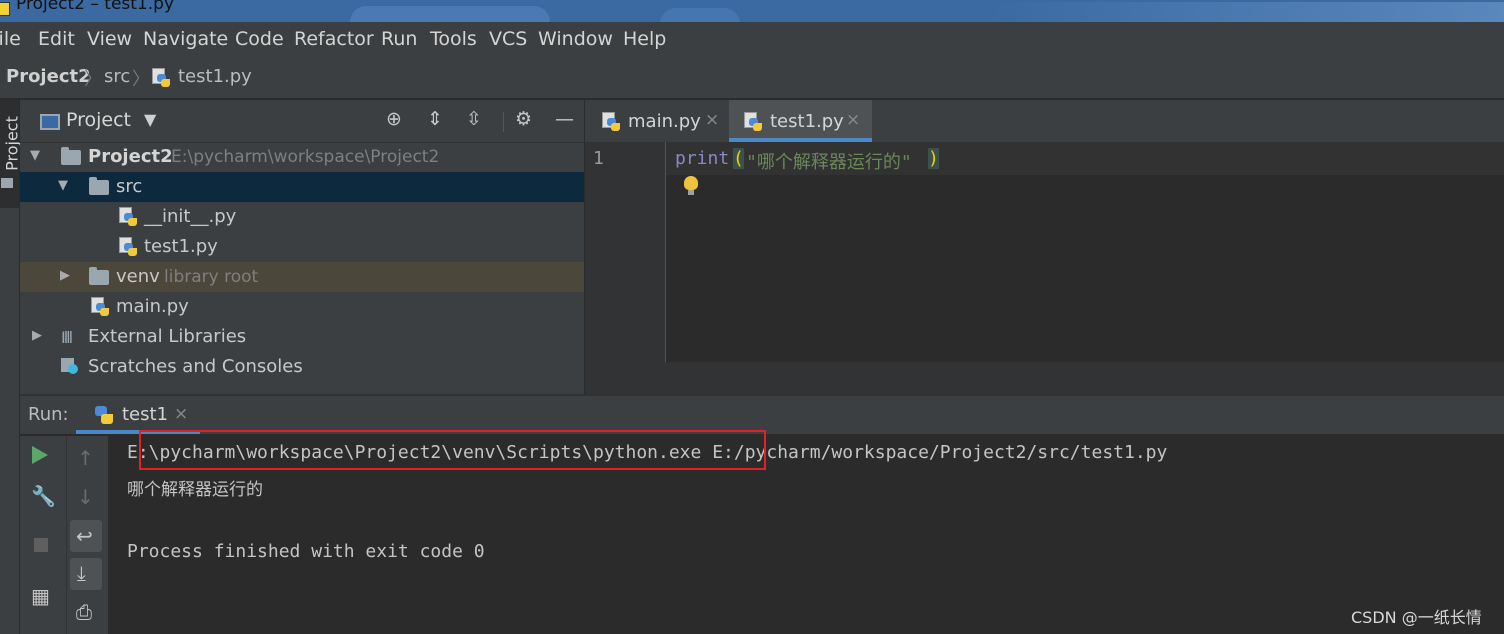 The width and height of the screenshot is (1504, 634). Describe the element at coordinates (84, 612) in the screenshot. I see `print-icon: ⎙` at that location.